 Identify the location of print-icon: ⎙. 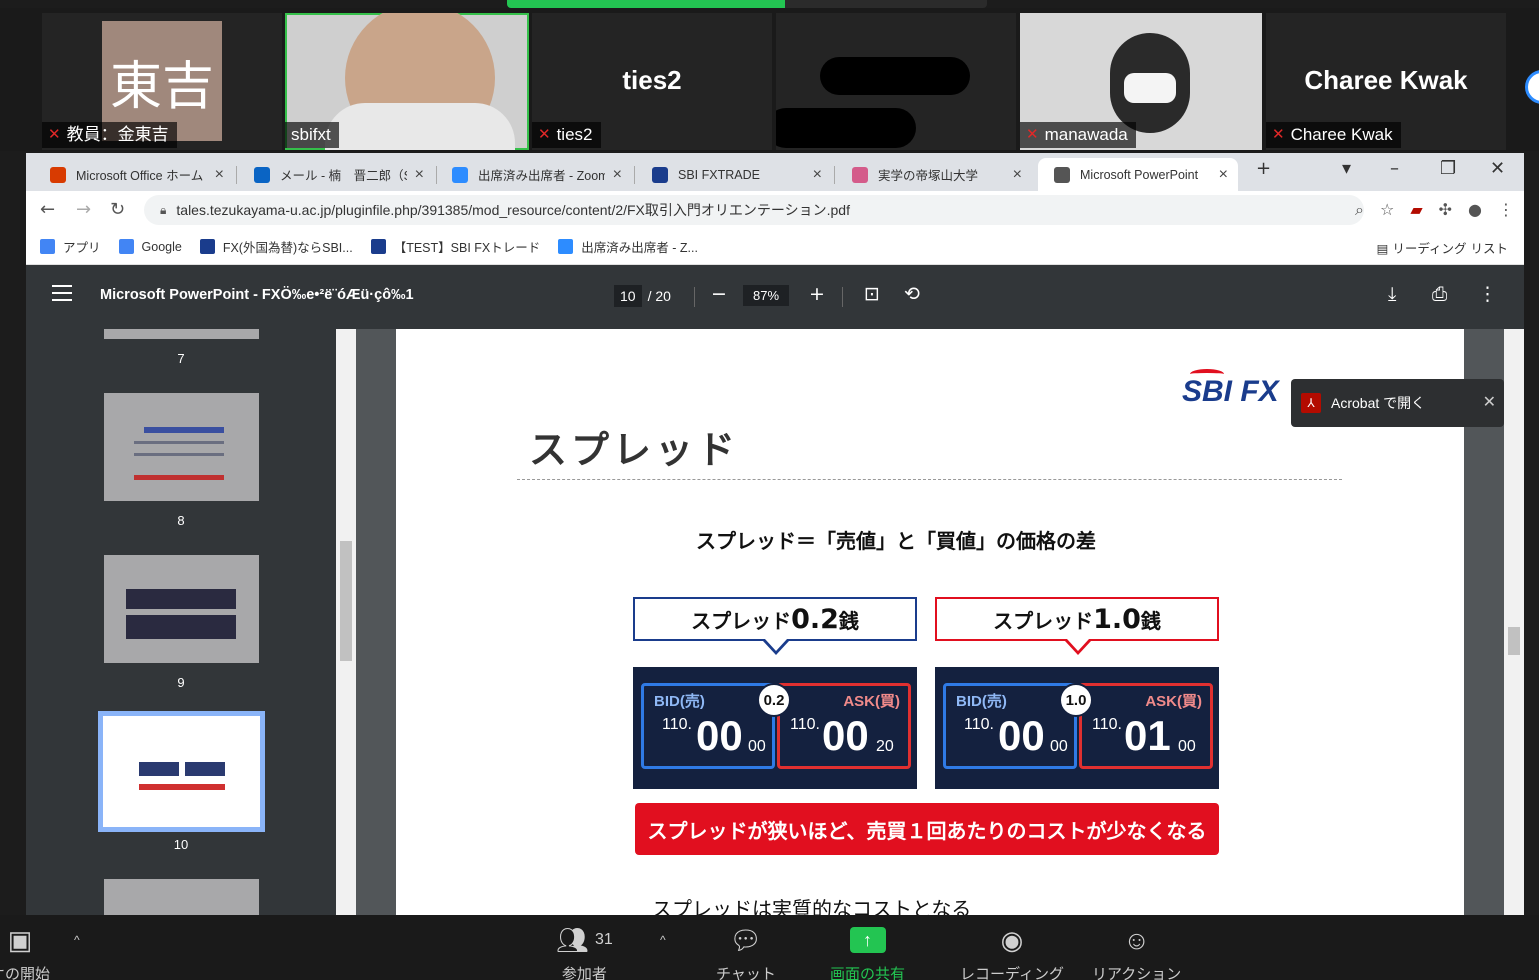
(1439, 294).